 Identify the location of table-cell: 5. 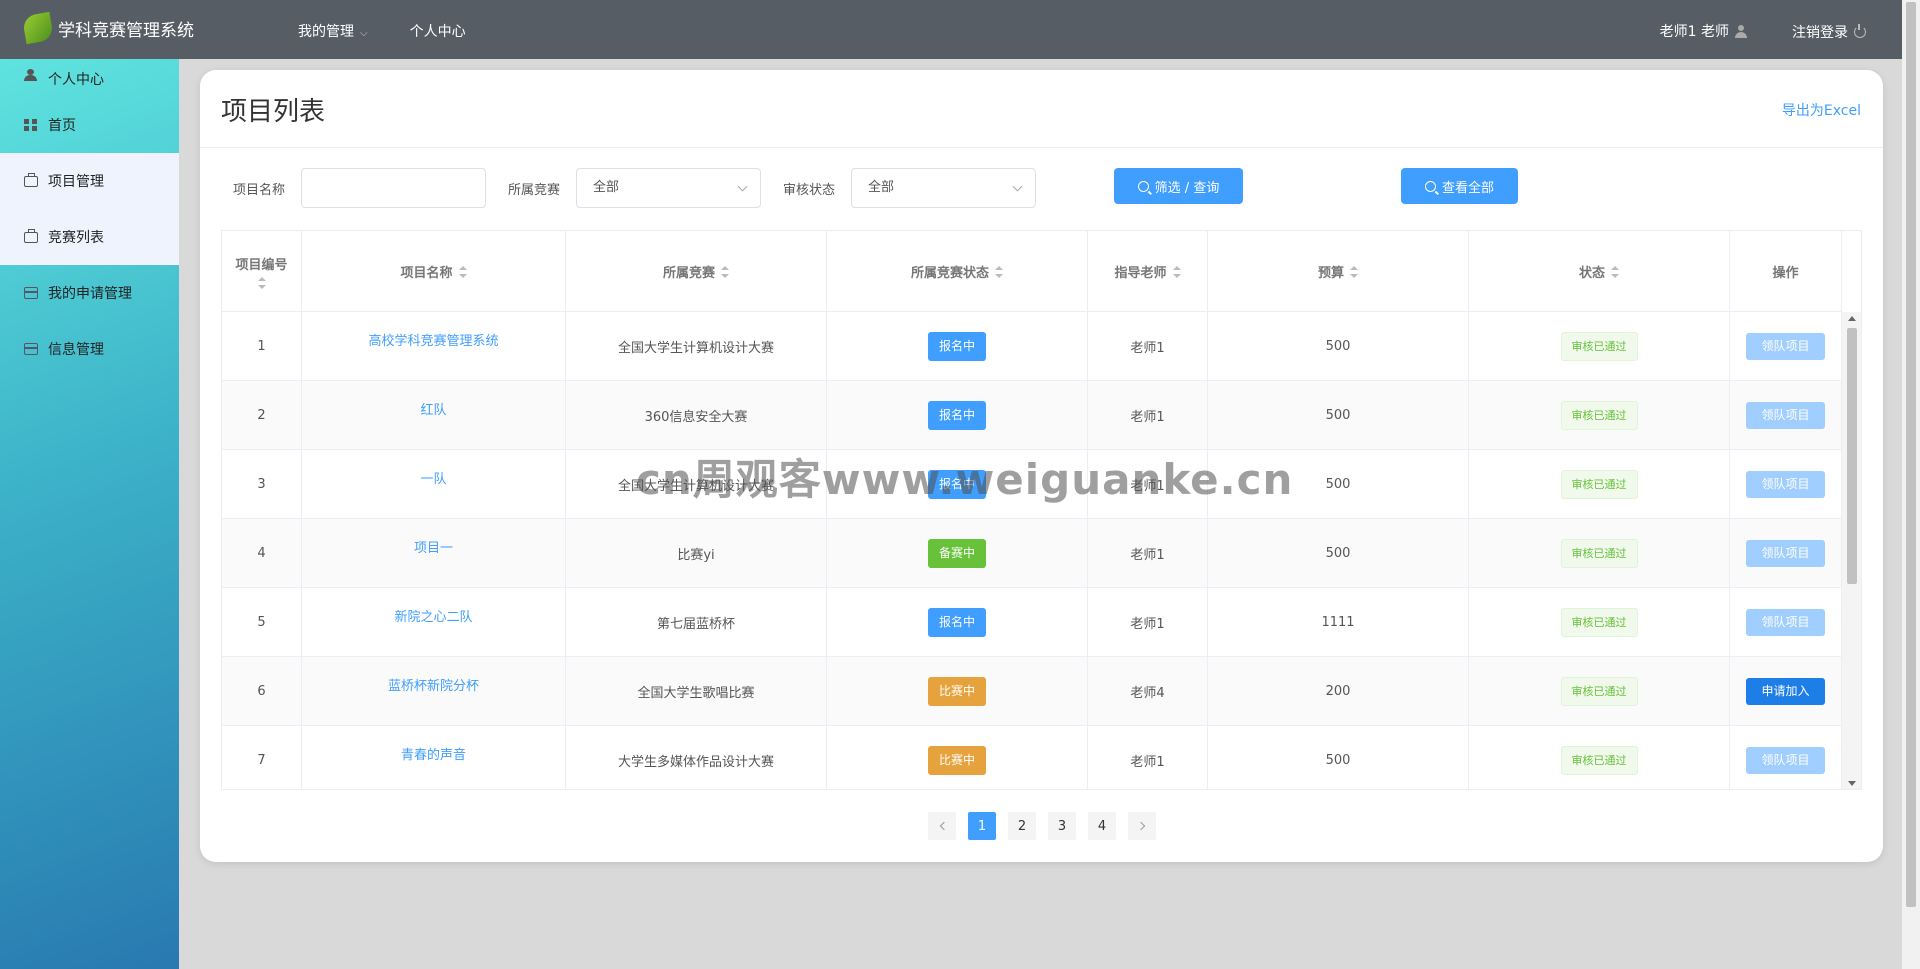
(262, 622).